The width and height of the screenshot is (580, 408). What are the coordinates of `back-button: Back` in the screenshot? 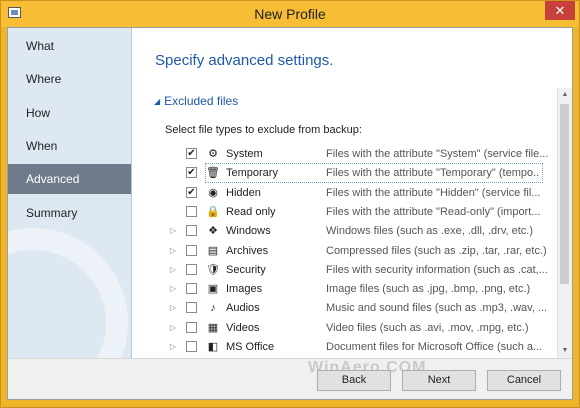 It's located at (354, 380).